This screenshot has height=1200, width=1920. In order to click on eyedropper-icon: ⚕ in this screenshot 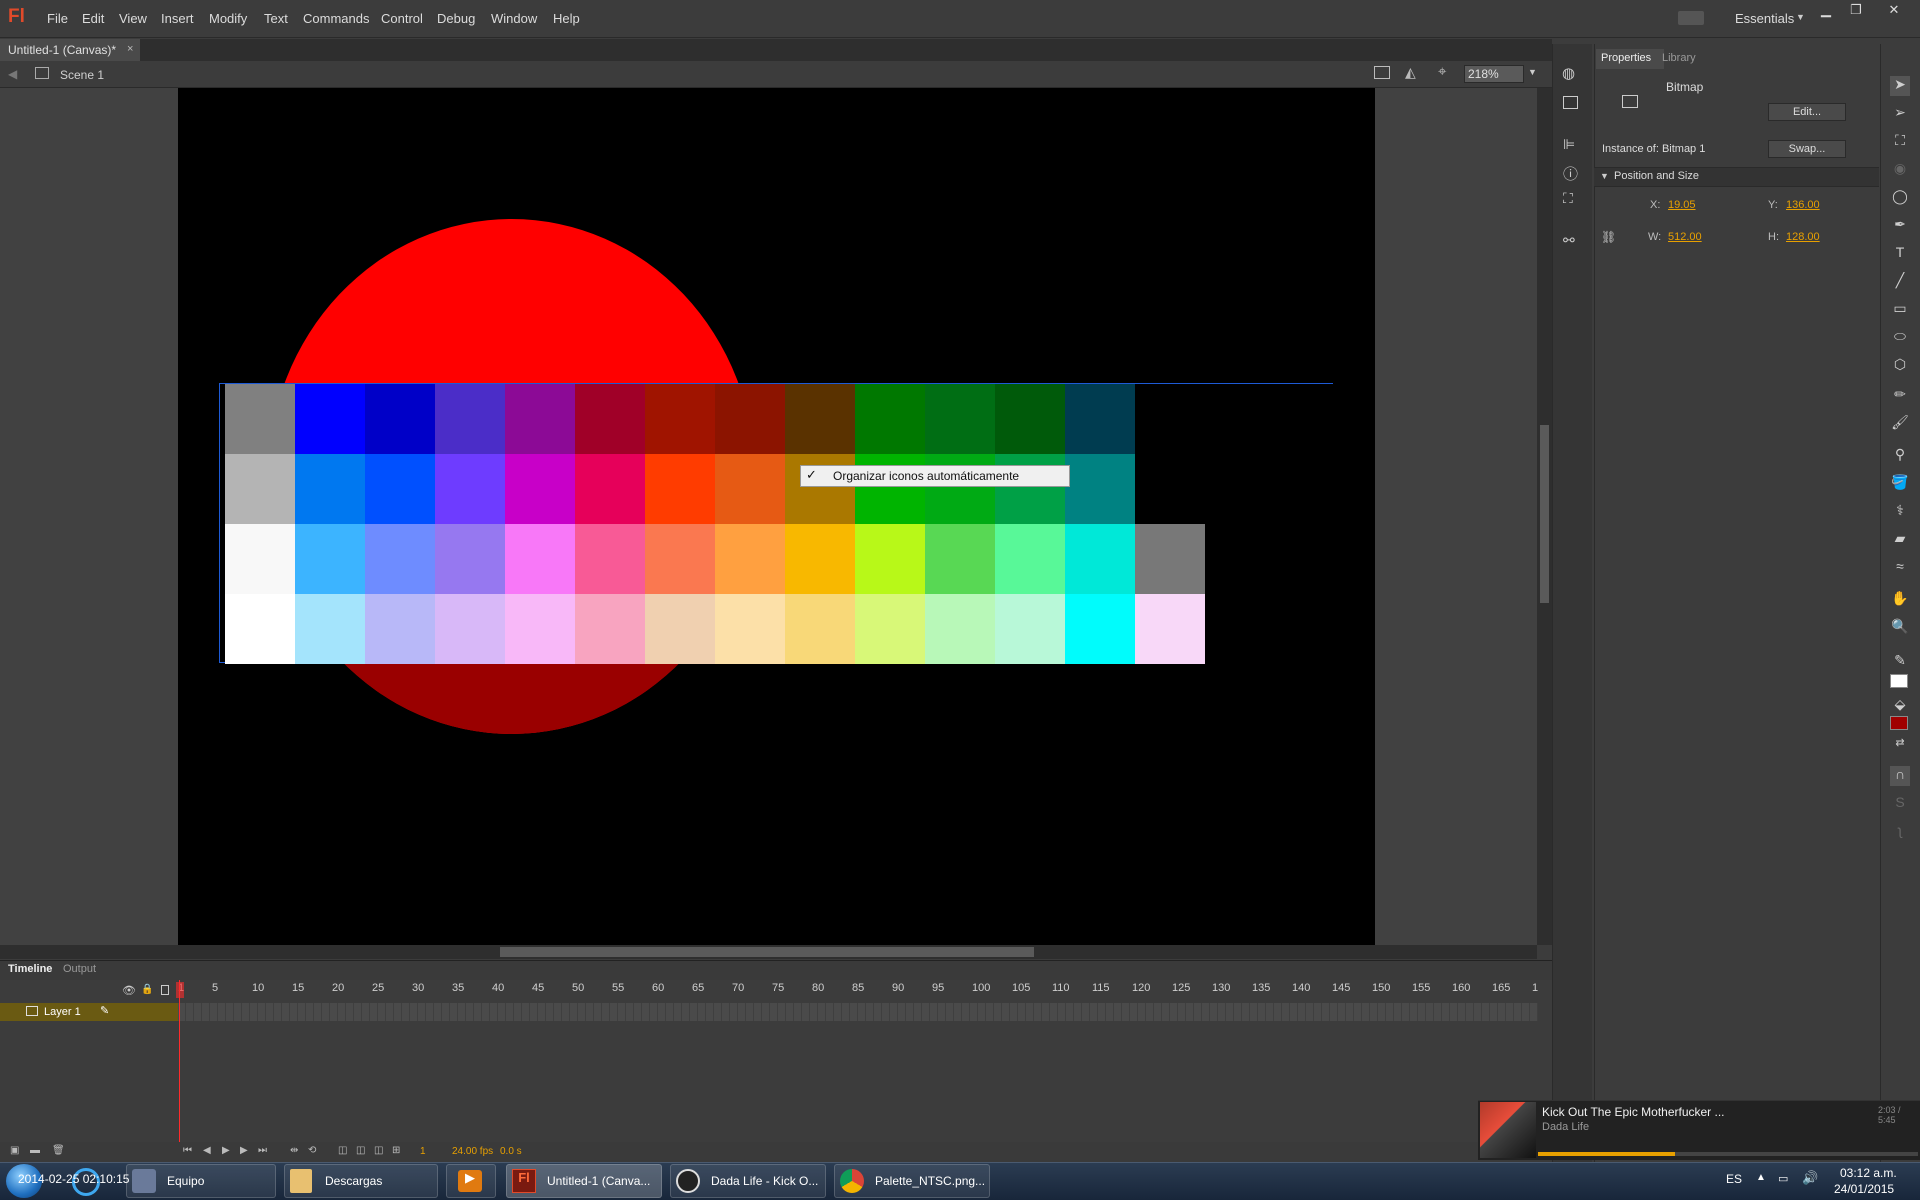, I will do `click(1900, 512)`.